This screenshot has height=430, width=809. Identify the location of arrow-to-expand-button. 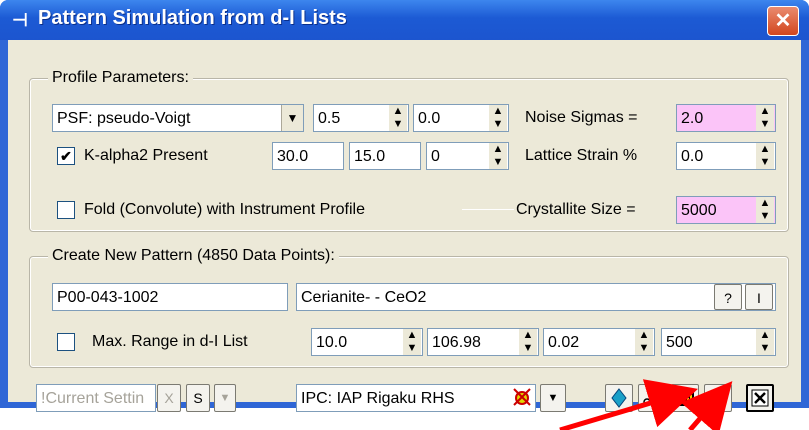
(706, 405).